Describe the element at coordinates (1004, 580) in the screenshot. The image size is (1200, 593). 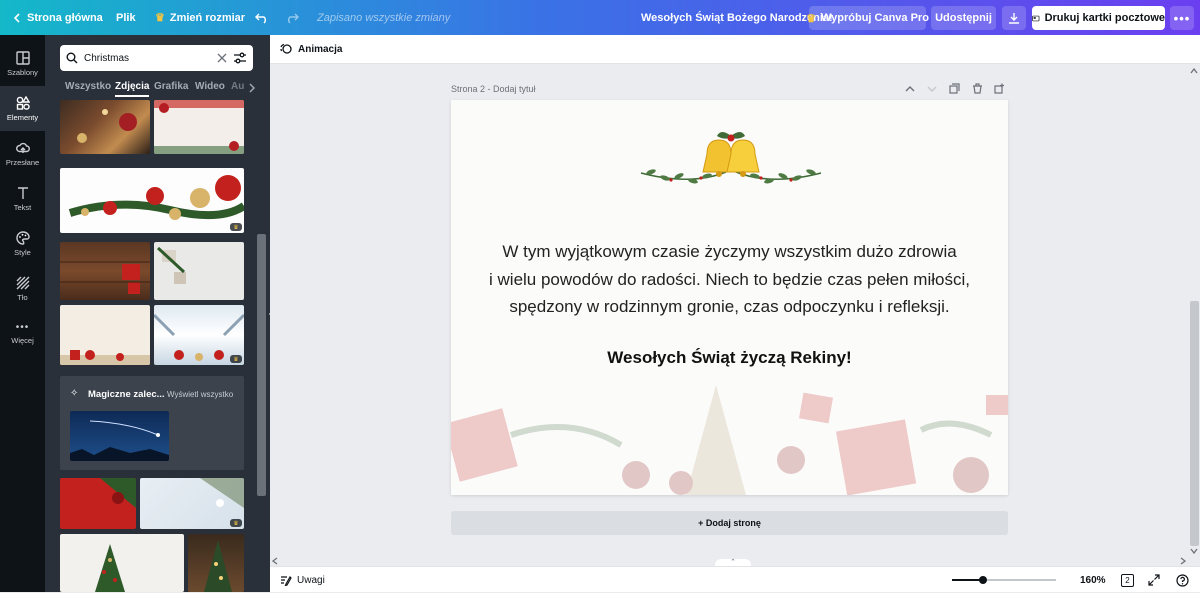
I see `zoom-slider` at that location.